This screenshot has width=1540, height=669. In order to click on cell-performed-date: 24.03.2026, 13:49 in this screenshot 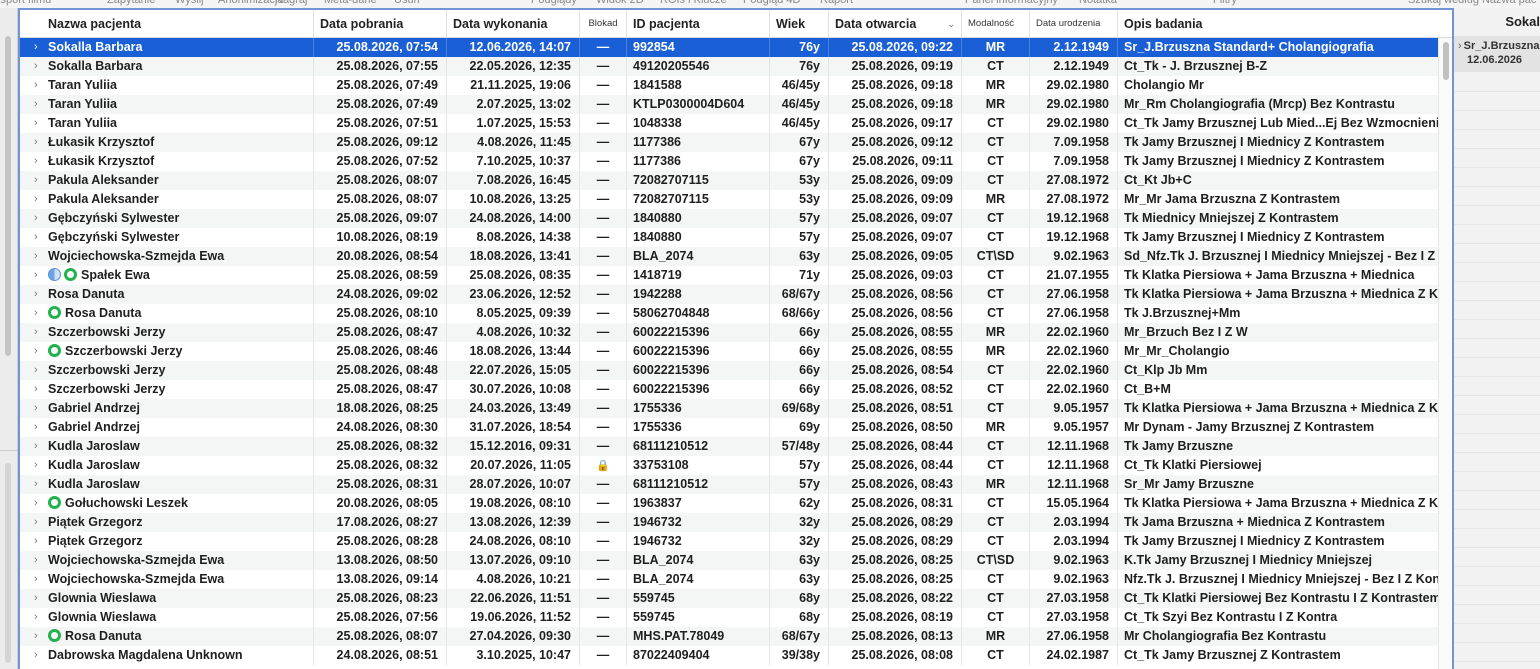, I will do `click(513, 408)`.